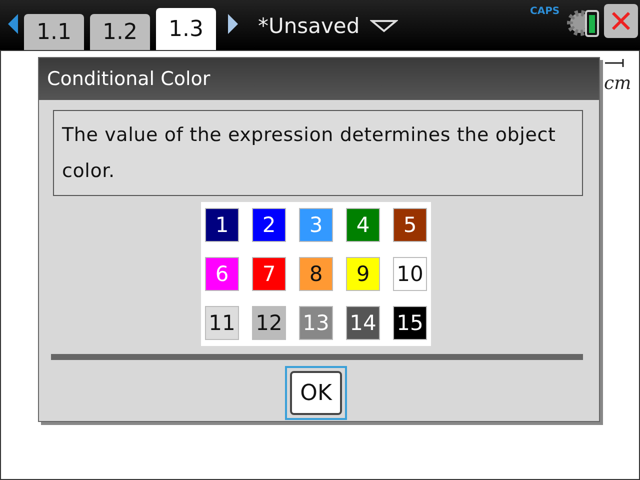  What do you see at coordinates (269, 225) in the screenshot?
I see `color-swatch: 2` at bounding box center [269, 225].